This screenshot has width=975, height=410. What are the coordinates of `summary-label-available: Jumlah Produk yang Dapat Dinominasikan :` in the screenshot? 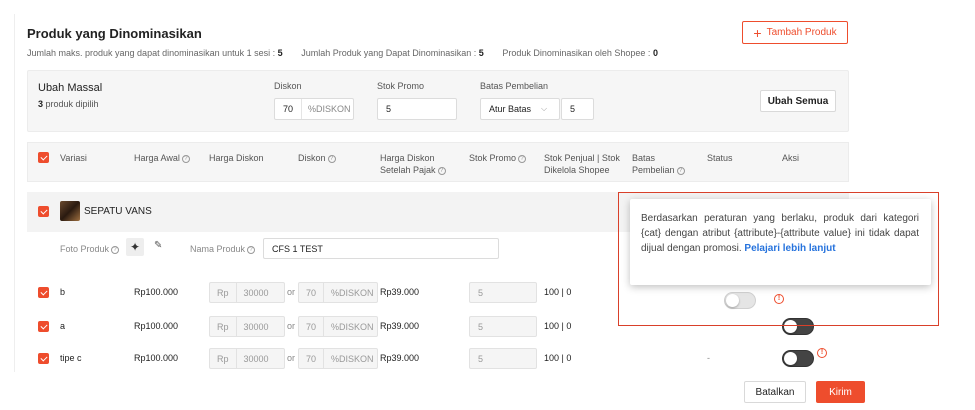 It's located at (389, 53).